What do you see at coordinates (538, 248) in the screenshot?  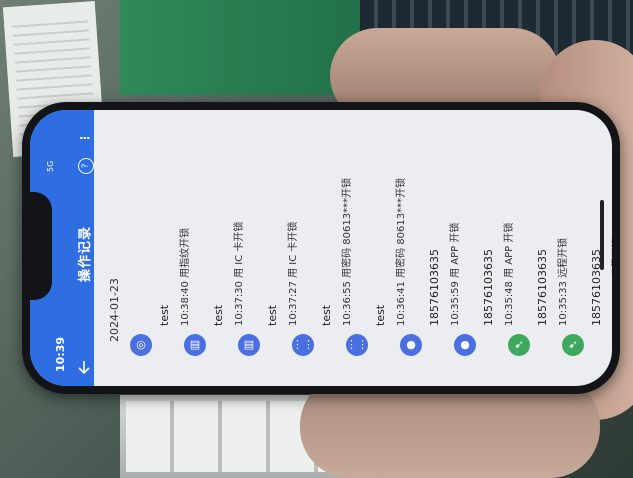 I see `list-item: ➹ 18576103635 10:35:33 远程开锁` at bounding box center [538, 248].